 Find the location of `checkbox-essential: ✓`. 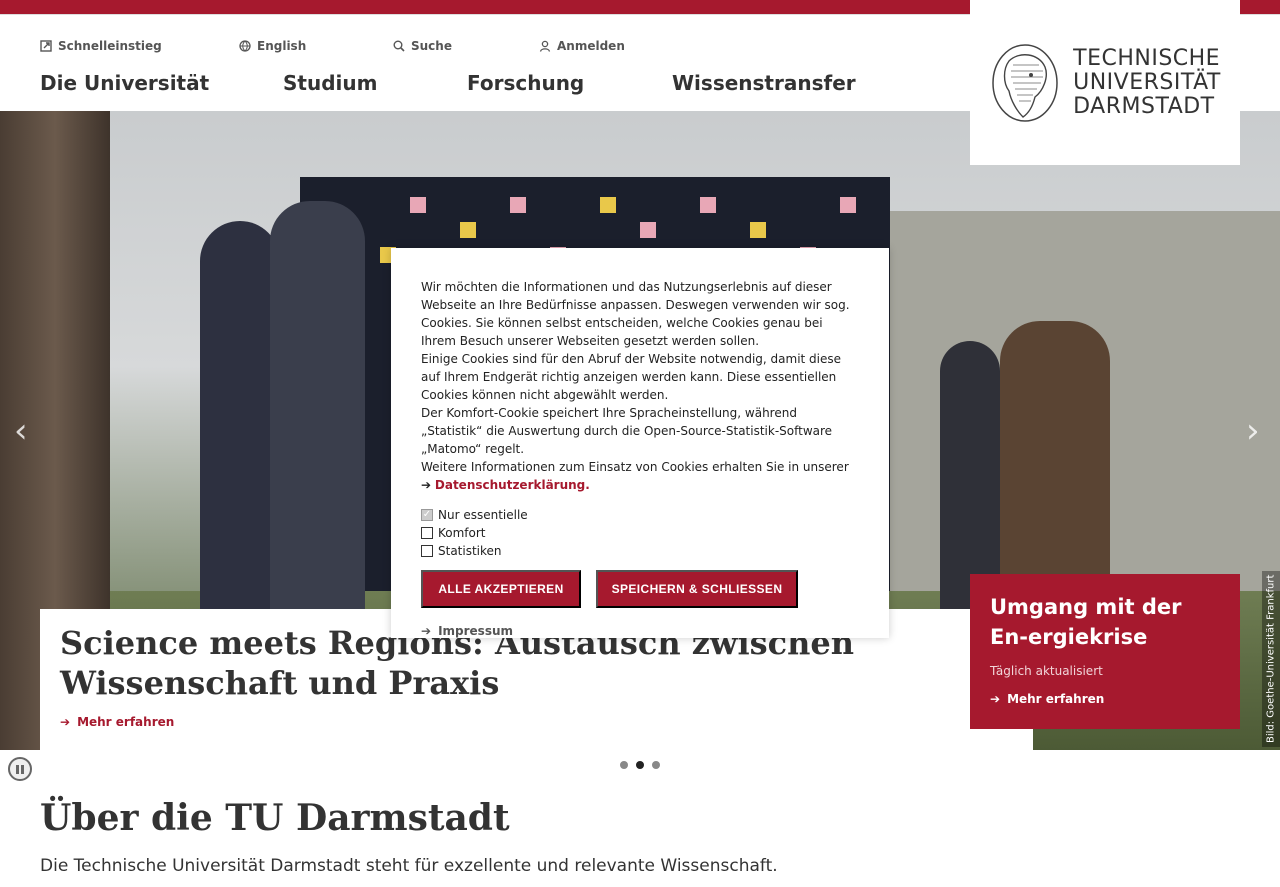

checkbox-essential: ✓ is located at coordinates (427, 515).